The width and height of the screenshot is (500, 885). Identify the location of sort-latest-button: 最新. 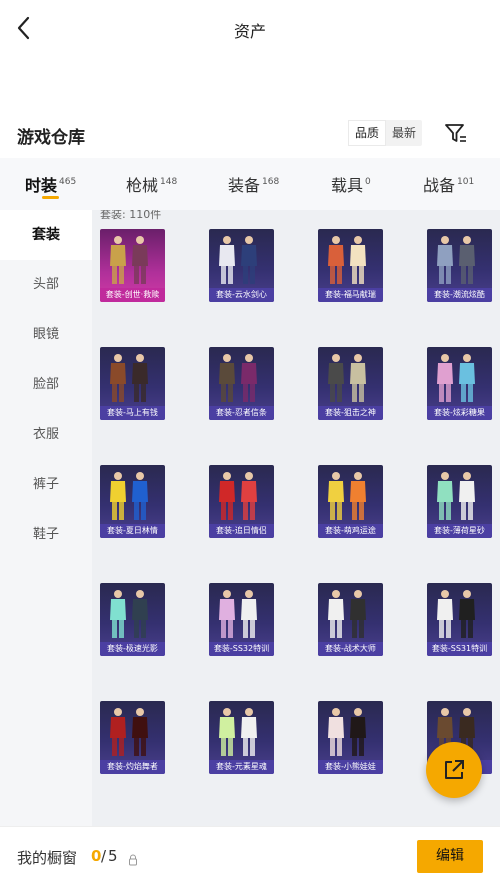
(404, 133).